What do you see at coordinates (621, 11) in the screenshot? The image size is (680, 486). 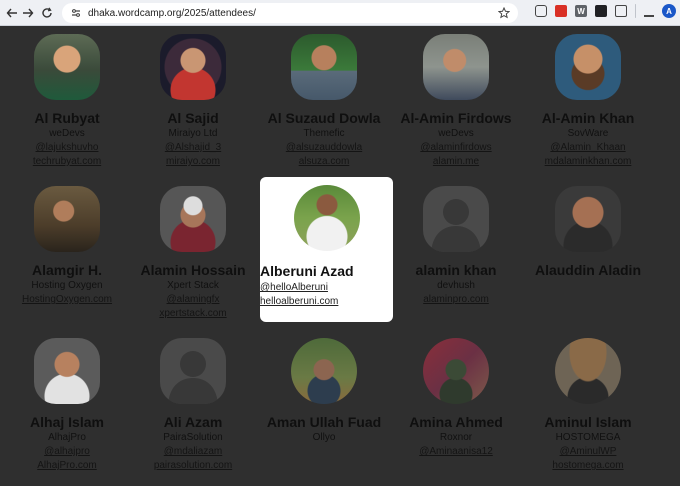 I see `puzzle-icon` at bounding box center [621, 11].